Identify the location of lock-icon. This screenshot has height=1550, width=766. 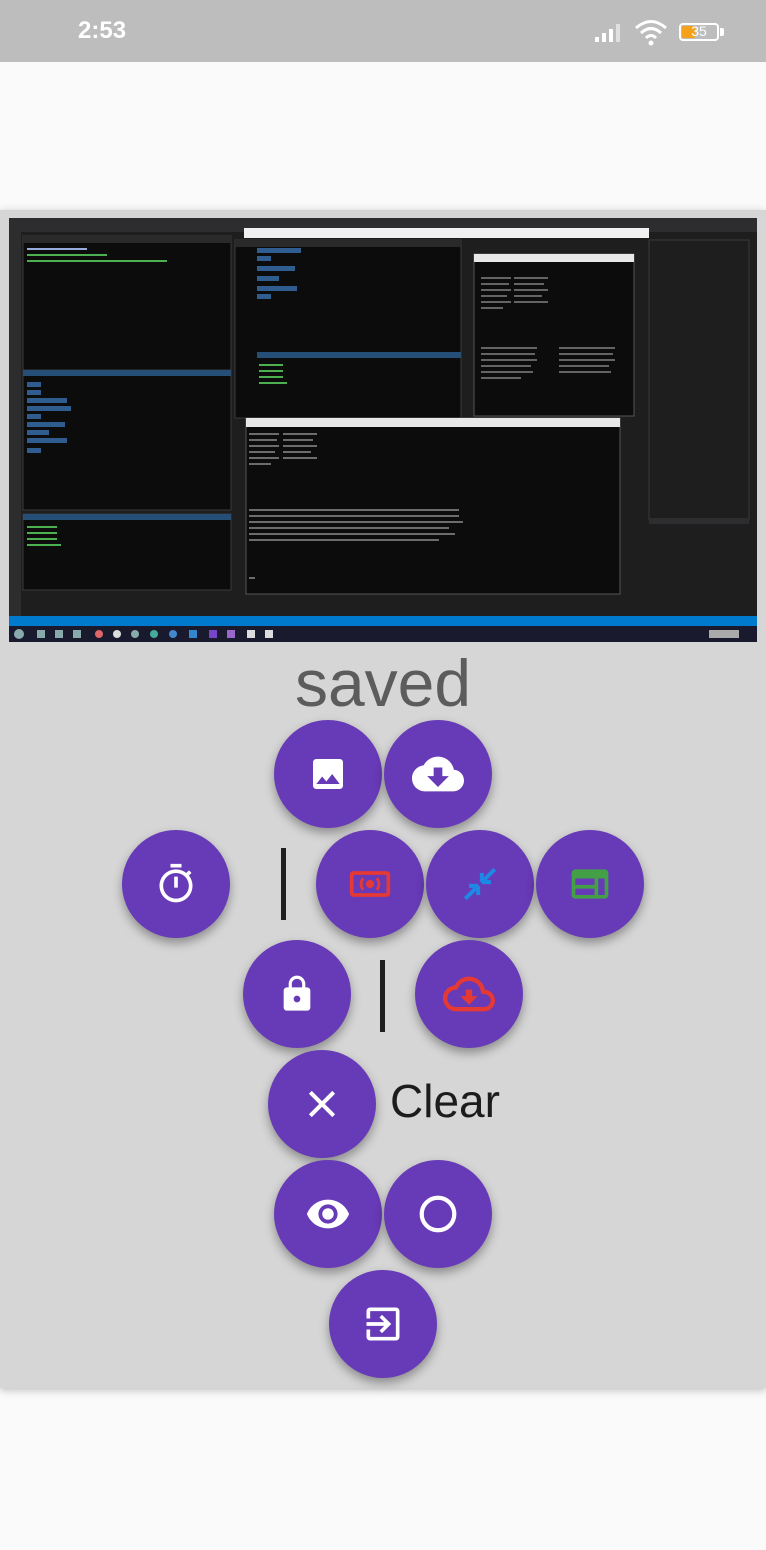
(297, 993).